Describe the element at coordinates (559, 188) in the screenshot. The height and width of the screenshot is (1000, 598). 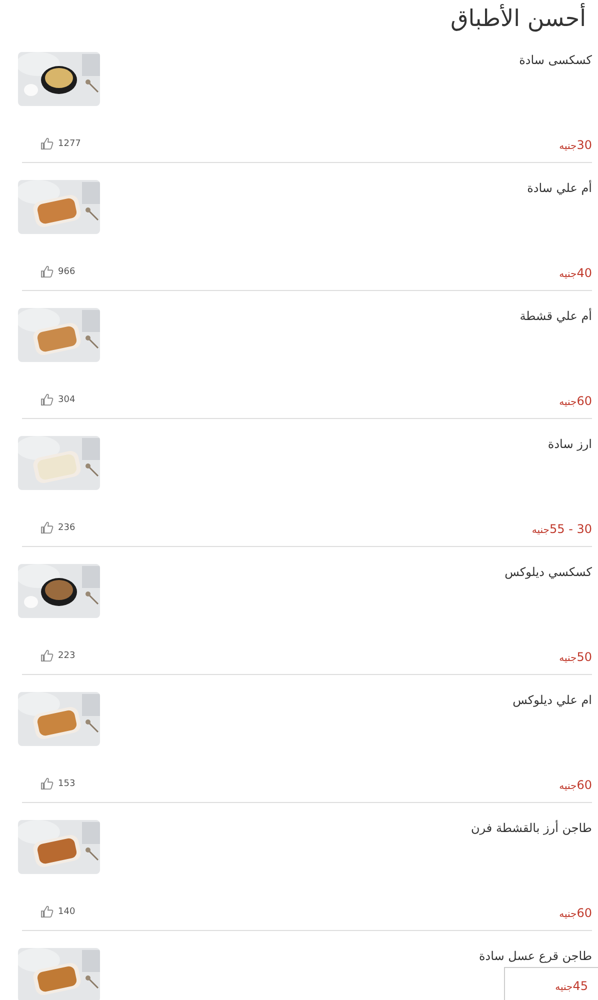
I see `dish-name: أم علي سادة` at that location.